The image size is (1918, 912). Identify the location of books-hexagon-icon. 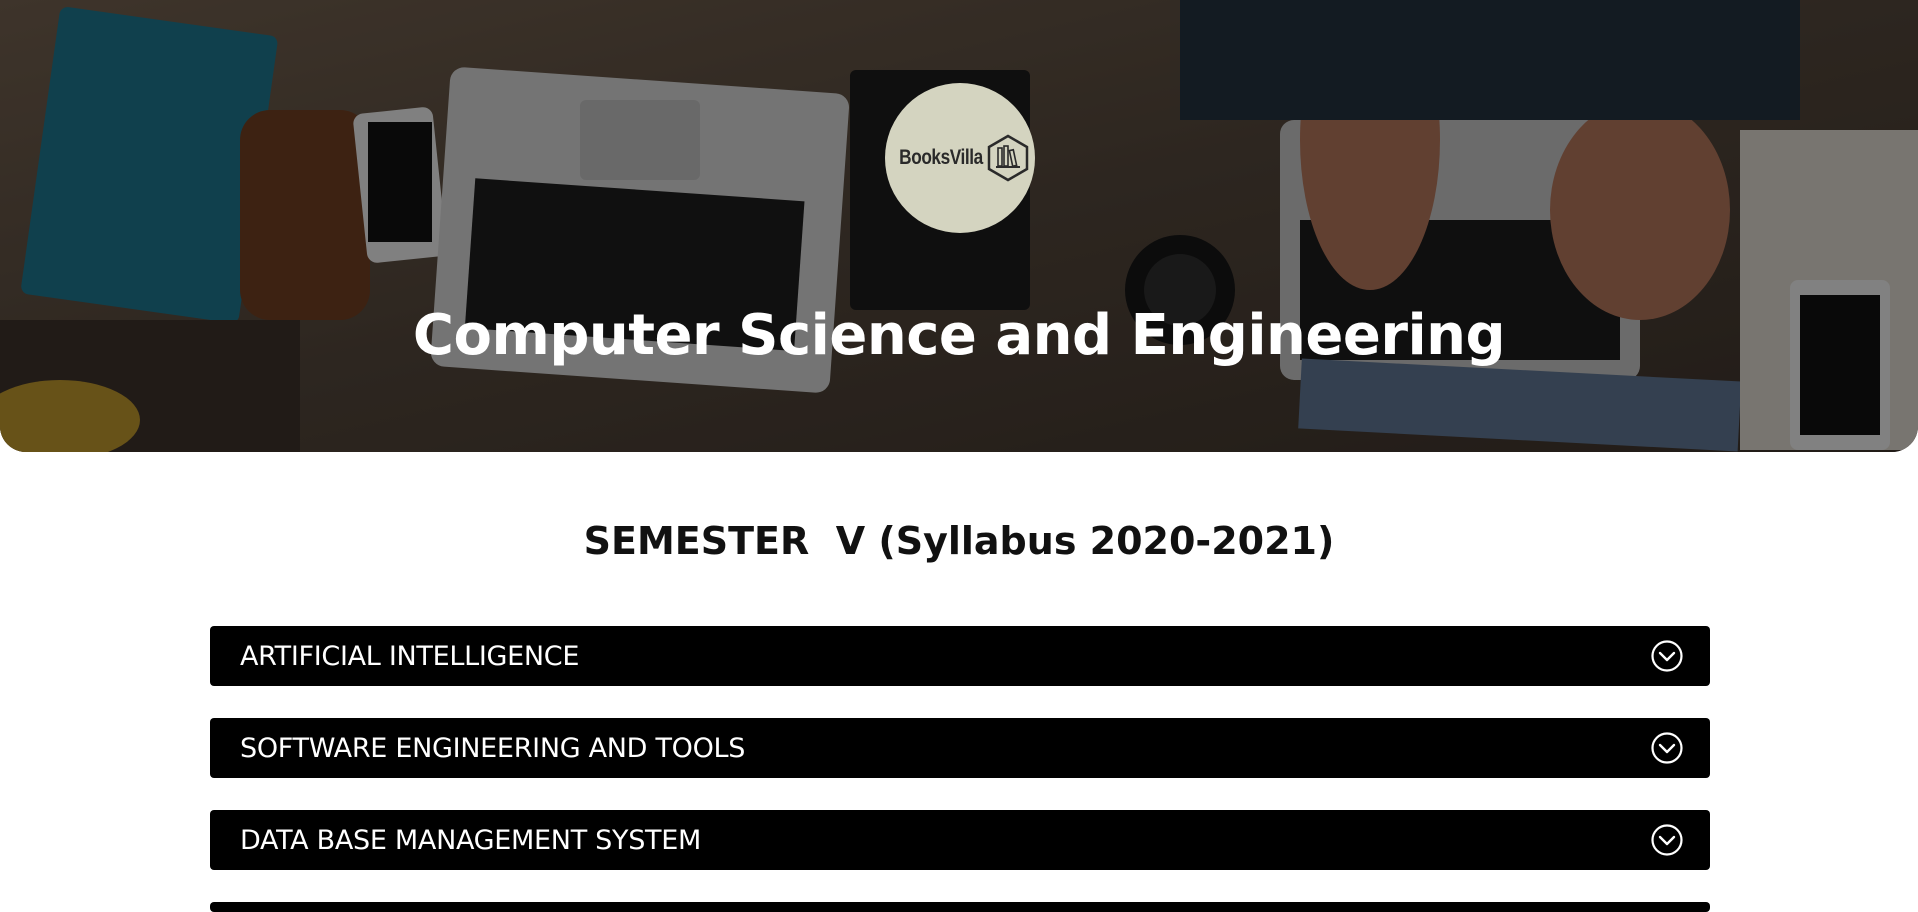
(1008, 158).